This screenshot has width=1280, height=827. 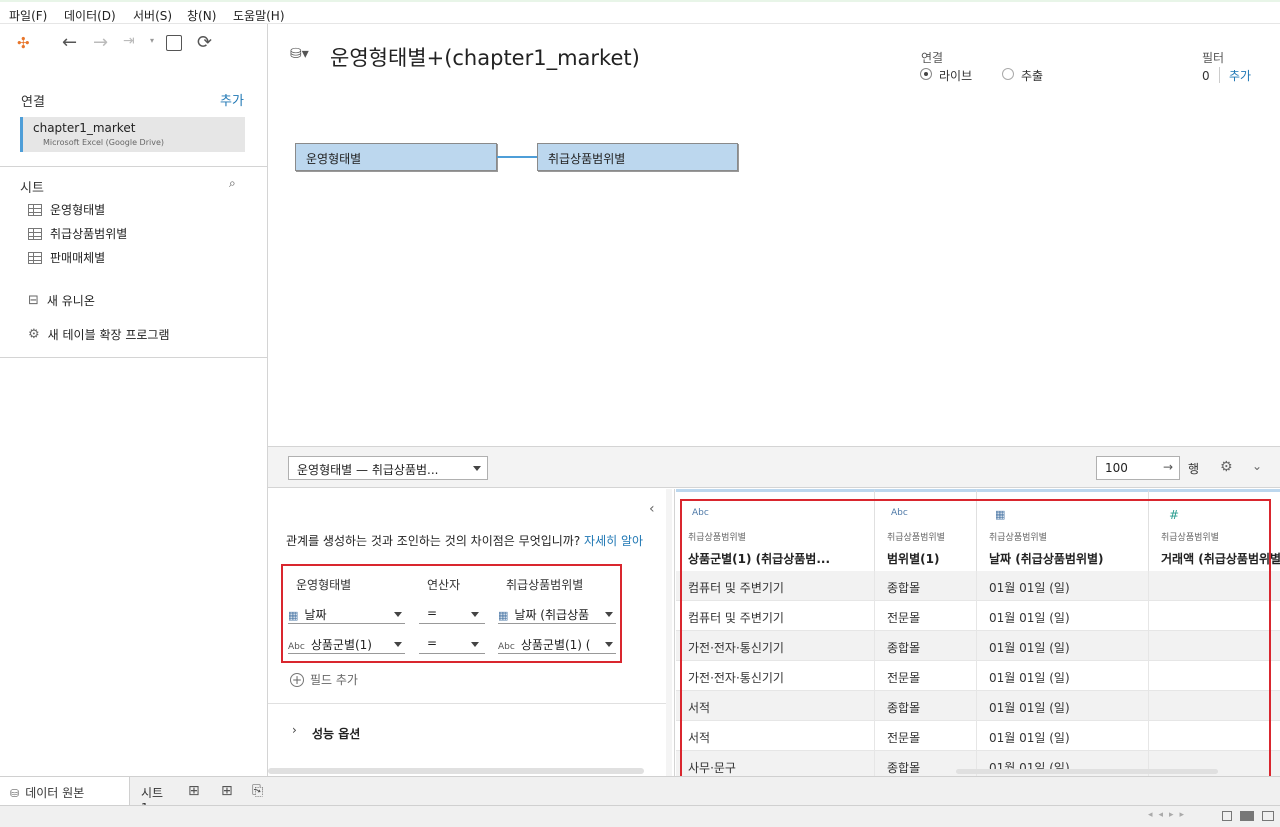 What do you see at coordinates (932, 58) in the screenshot?
I see `connection-mode-label: 연결` at bounding box center [932, 58].